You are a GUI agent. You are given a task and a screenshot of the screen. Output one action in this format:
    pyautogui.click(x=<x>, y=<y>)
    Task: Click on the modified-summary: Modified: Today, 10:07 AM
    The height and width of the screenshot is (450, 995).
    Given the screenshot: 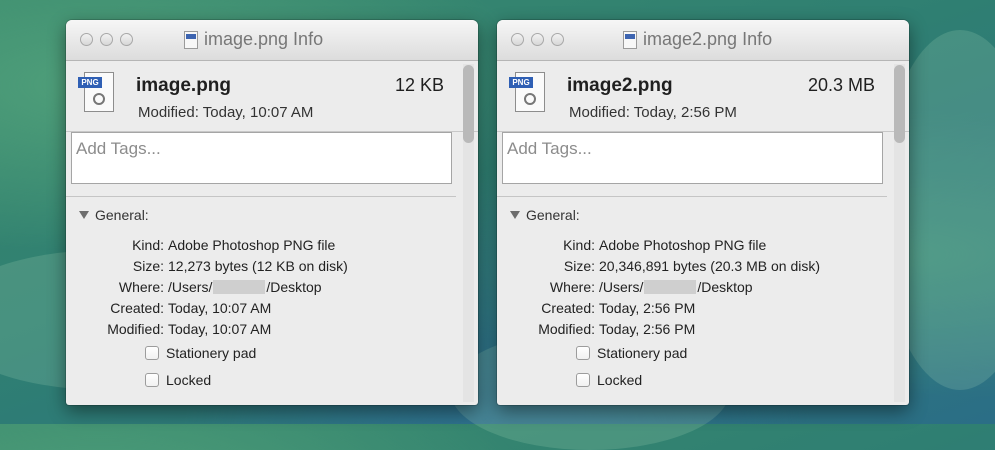 What is the action you would take?
    pyautogui.click(x=226, y=112)
    